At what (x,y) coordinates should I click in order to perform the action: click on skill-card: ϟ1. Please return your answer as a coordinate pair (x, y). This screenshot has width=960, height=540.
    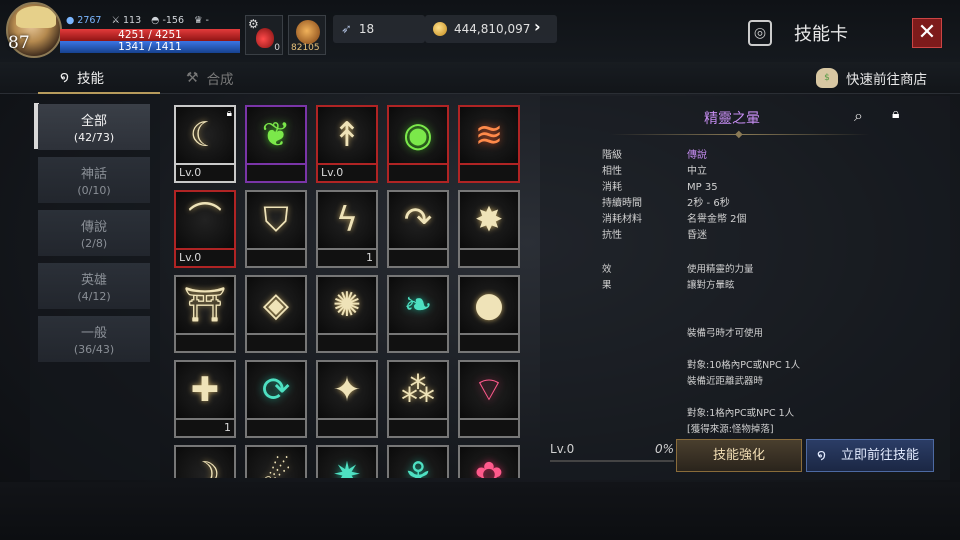
    Looking at the image, I should click on (347, 229).